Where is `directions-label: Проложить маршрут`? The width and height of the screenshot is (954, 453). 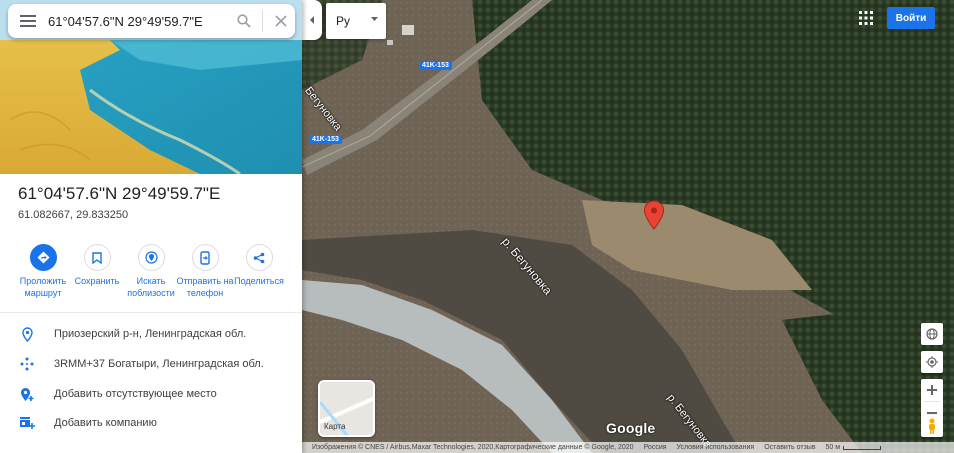 directions-label: Проложить маршрут is located at coordinates (43, 287).